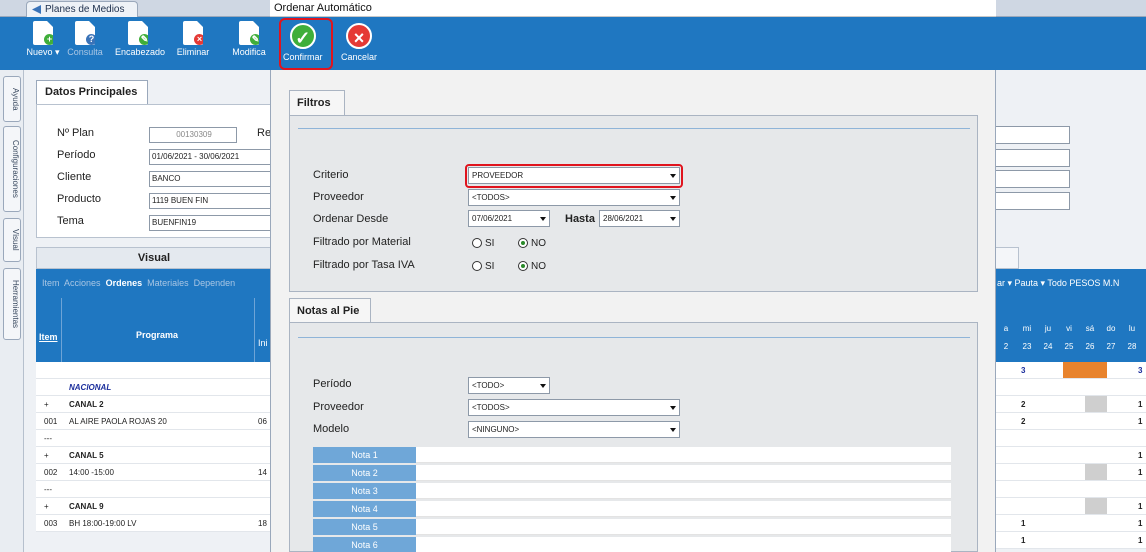  I want to click on table-row: + CANAL 2, so click(154, 404).